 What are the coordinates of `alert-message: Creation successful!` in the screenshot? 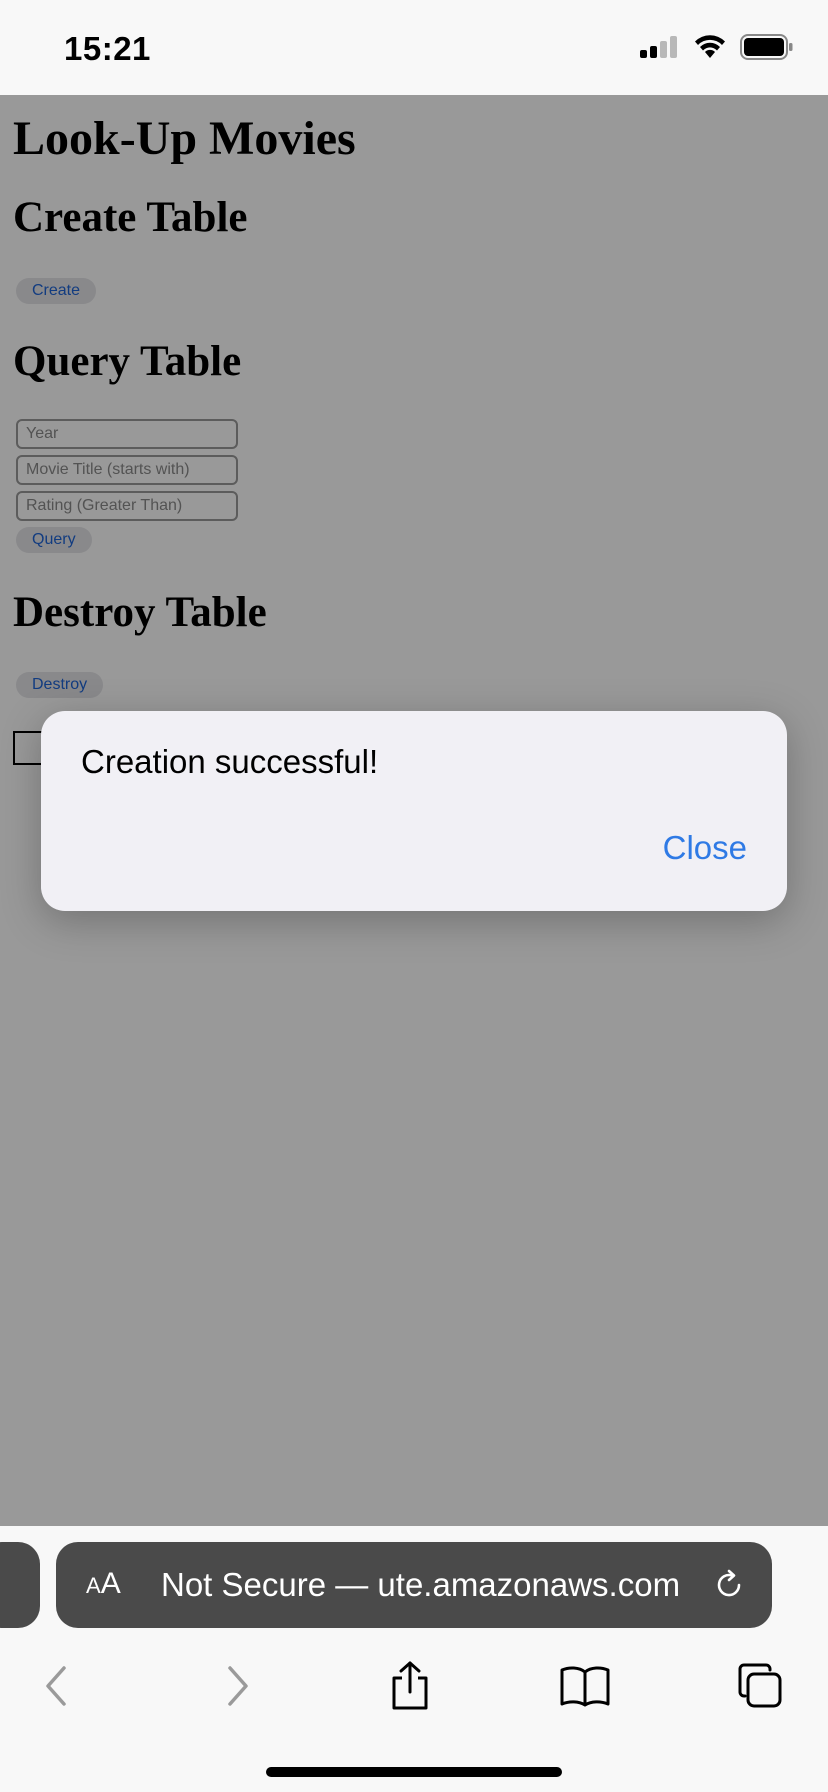 It's located at (230, 761).